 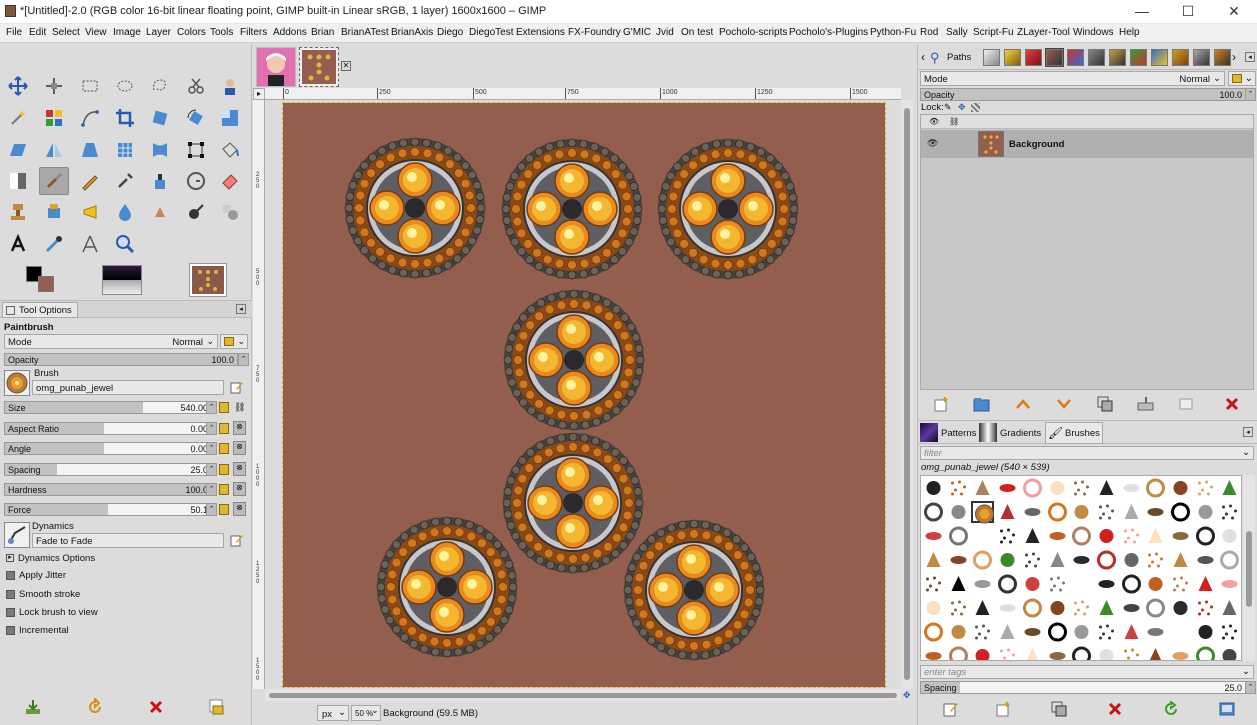 What do you see at coordinates (1012, 433) in the screenshot?
I see `tab-gradients: Gradients` at bounding box center [1012, 433].